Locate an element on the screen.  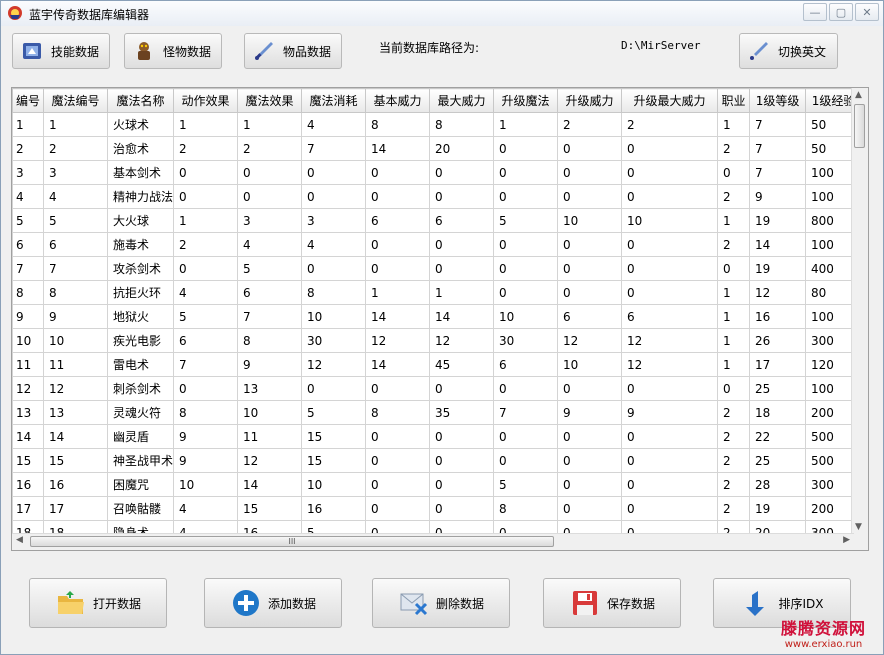
table-cell: 11 is located at coordinates (270, 436).